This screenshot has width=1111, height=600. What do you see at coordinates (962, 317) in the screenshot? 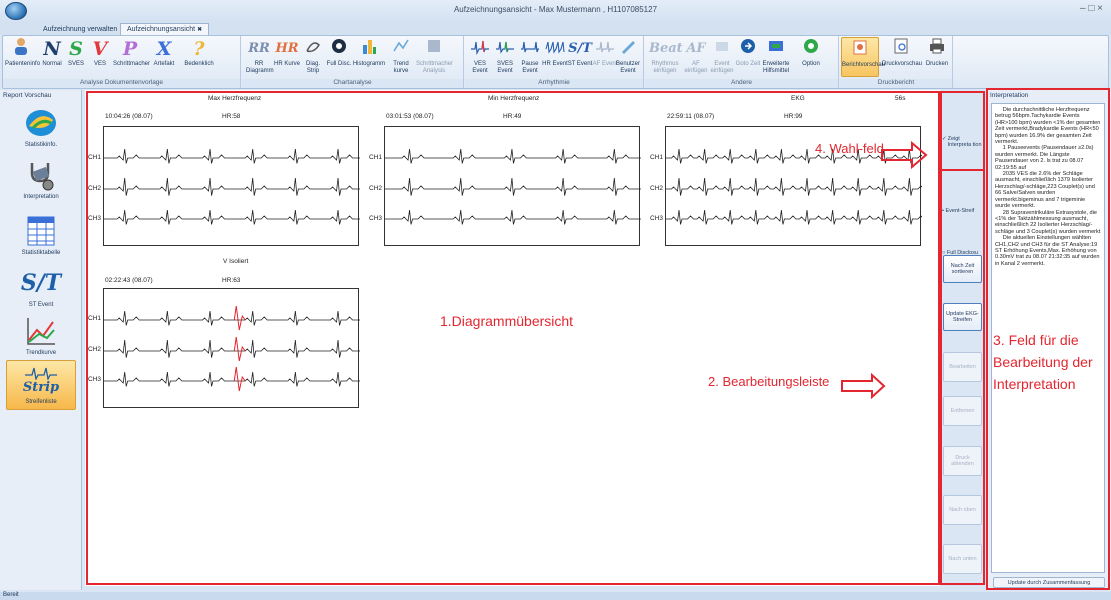
I see `update-ekg-strips-button: Update EKG-Streifen` at bounding box center [962, 317].